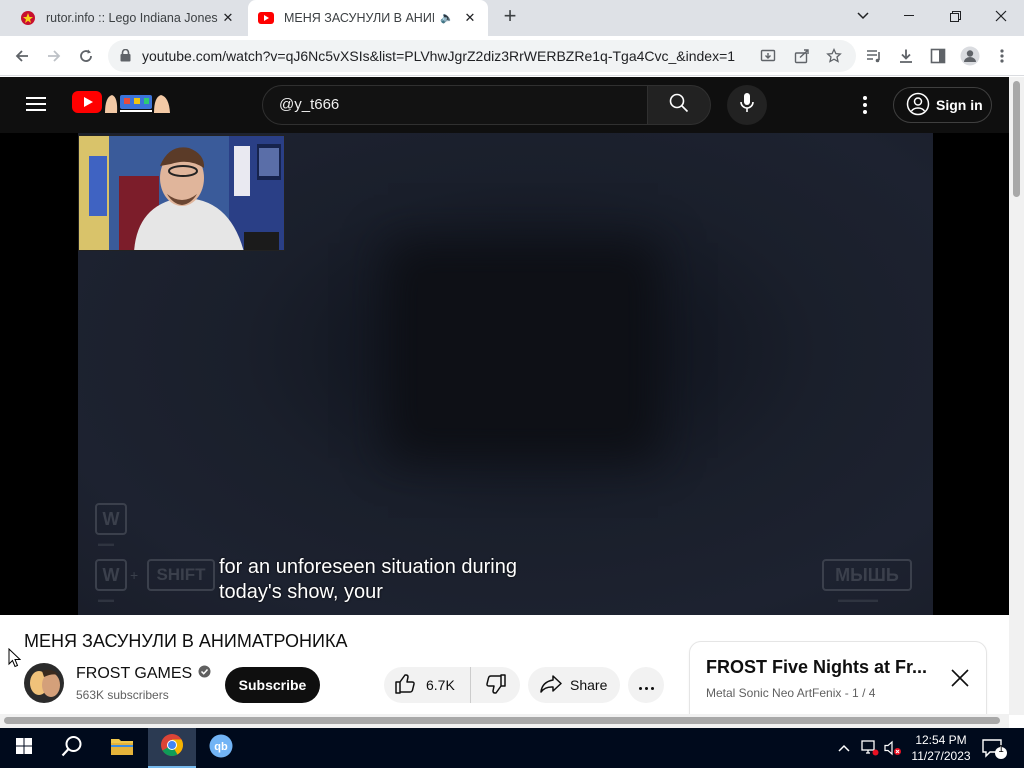  Describe the element at coordinates (867, 575) in the screenshot. I see `key-mouse-hint: МЫШЬ` at that location.